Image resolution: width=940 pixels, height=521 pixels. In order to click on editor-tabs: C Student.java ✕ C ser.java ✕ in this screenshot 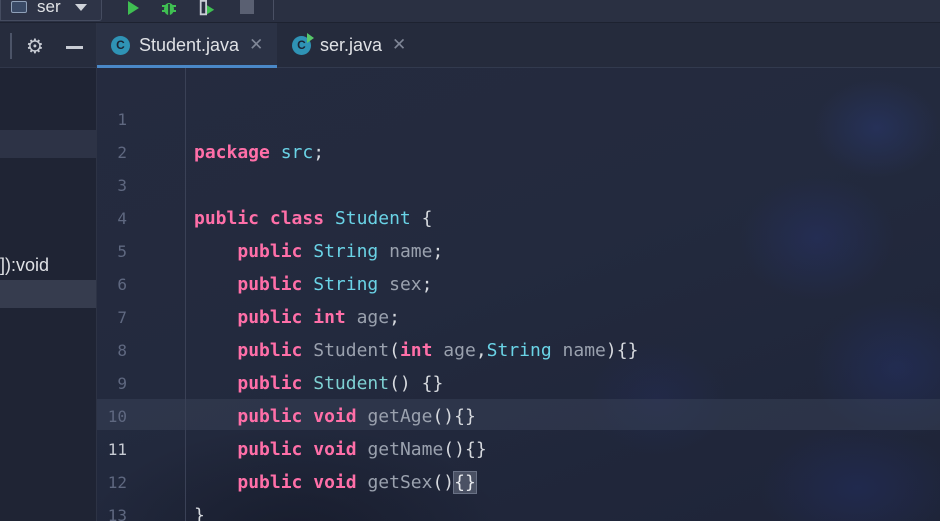, I will do `click(518, 45)`.